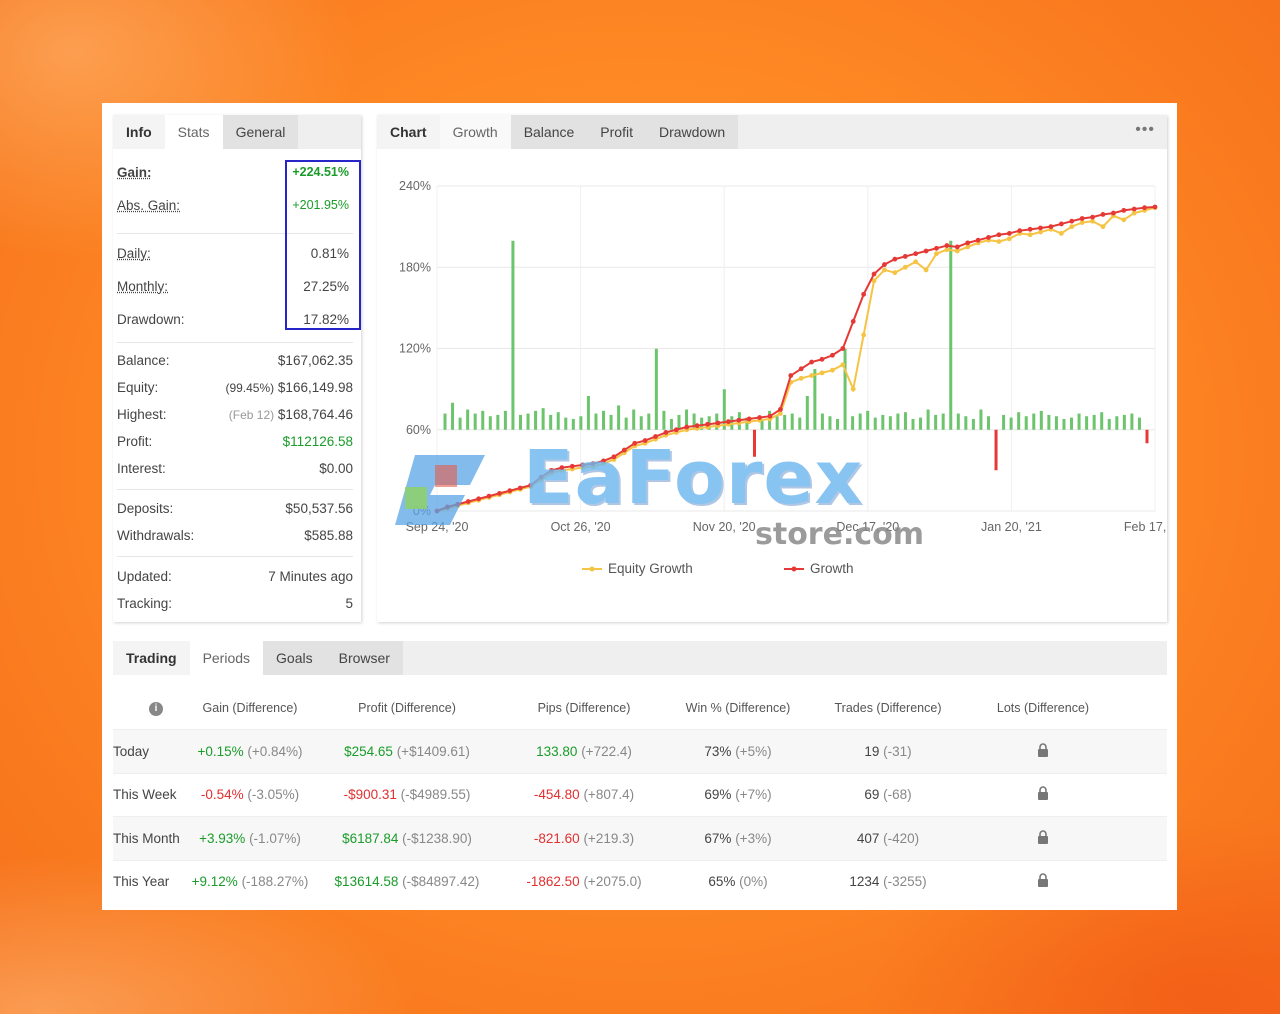 This screenshot has height=1014, width=1280. Describe the element at coordinates (148, 205) in the screenshot. I see `abs-gain-label: Abs. Gain:` at that location.